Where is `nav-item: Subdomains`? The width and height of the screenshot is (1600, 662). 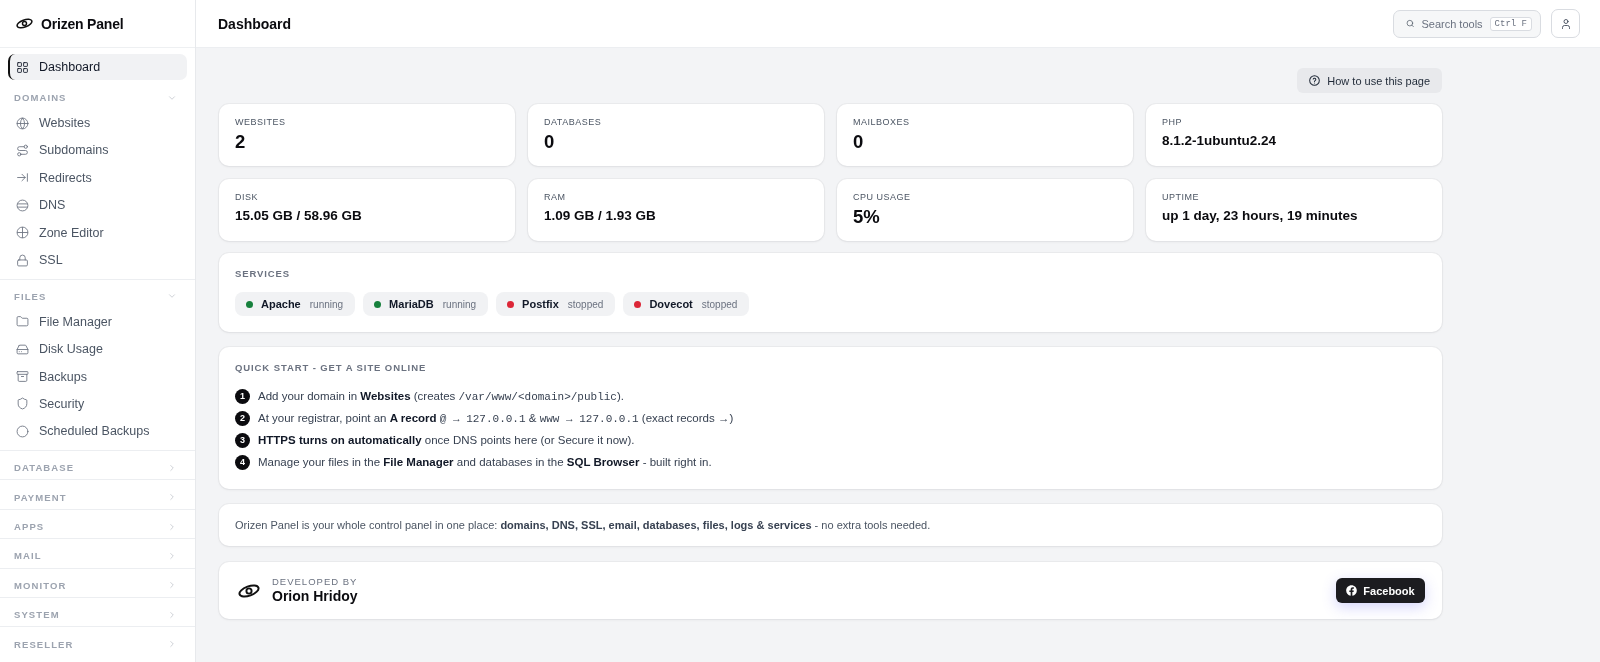
nav-item: Subdomains is located at coordinates (97, 150).